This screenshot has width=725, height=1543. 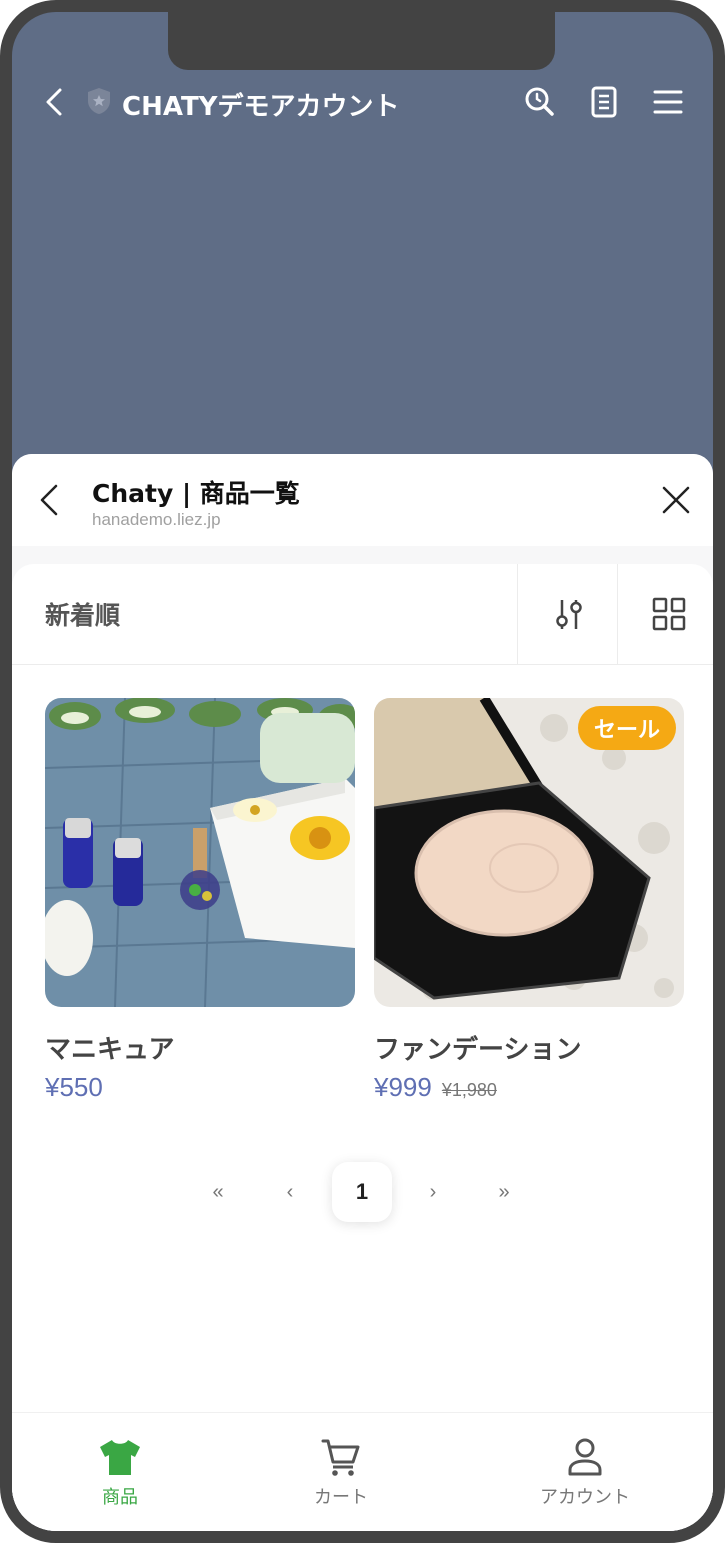 I want to click on tab-cart: カート, so click(x=341, y=1473).